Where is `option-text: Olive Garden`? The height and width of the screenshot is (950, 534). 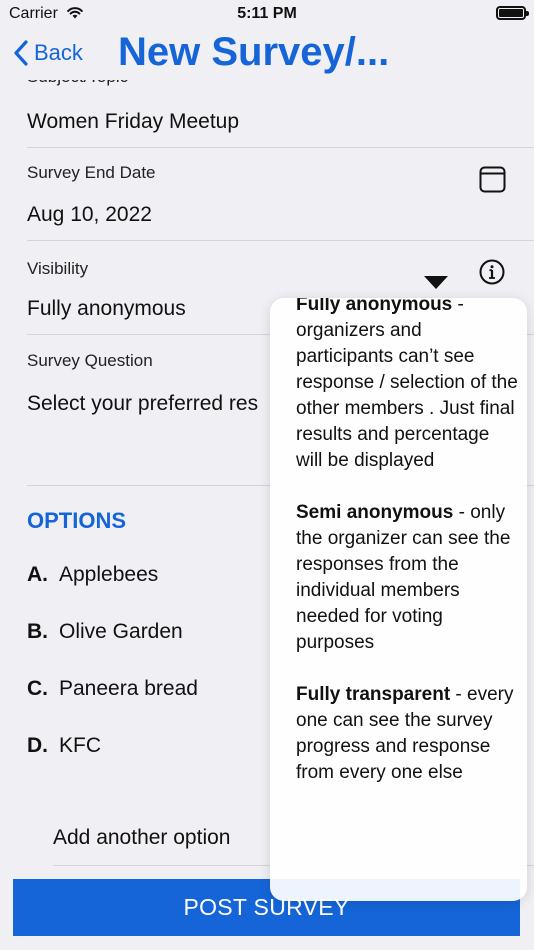 option-text: Olive Garden is located at coordinates (121, 631).